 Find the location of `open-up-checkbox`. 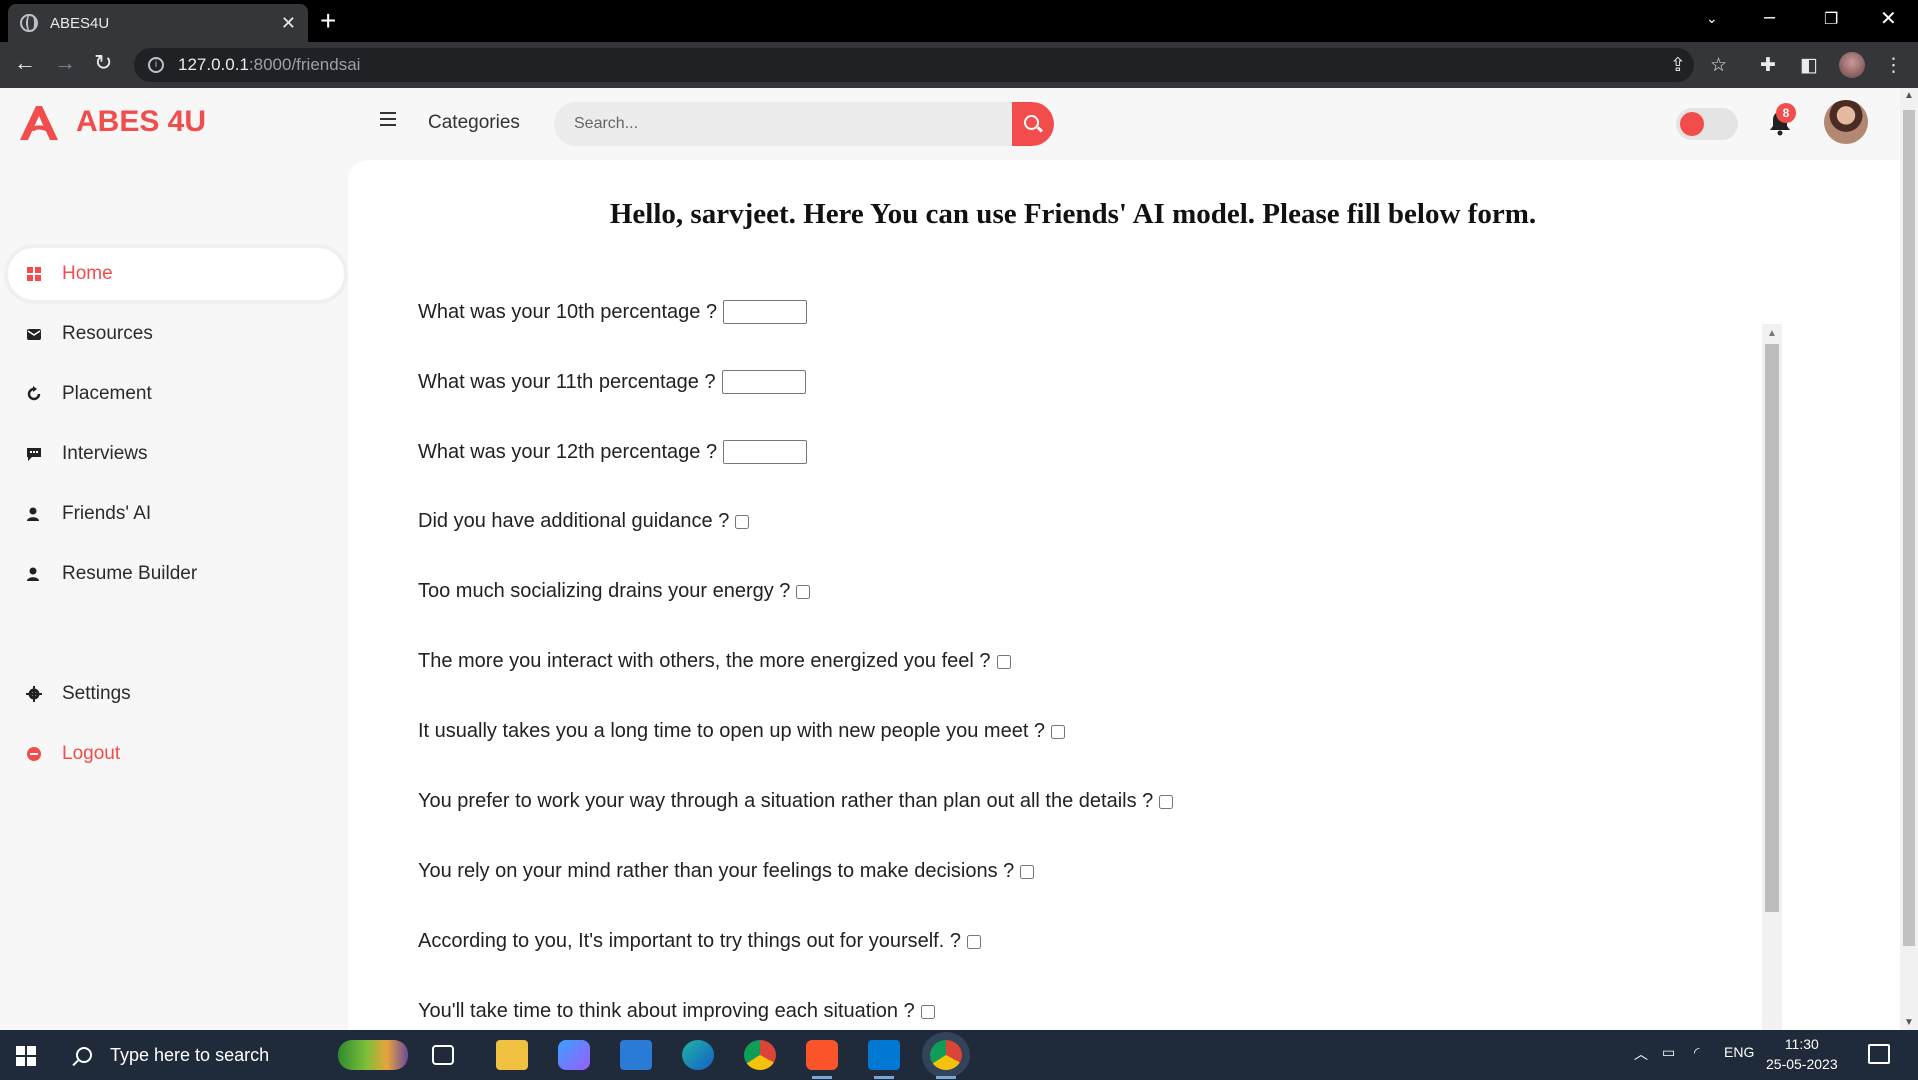

open-up-checkbox is located at coordinates (1058, 731).